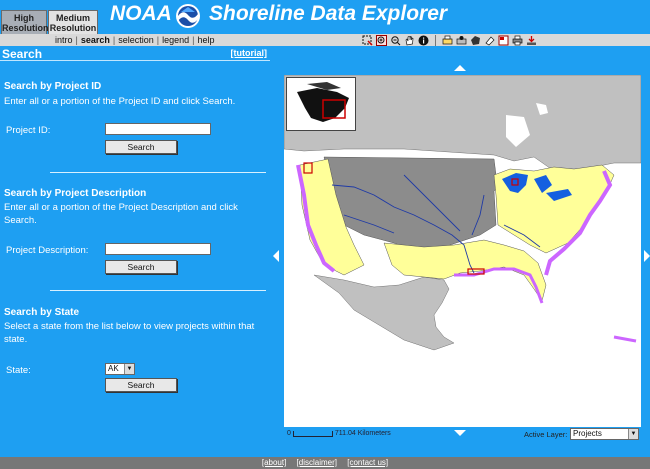 This screenshot has height=469, width=650. What do you see at coordinates (546, 434) in the screenshot?
I see `active-layer-label: Active Layer:` at bounding box center [546, 434].